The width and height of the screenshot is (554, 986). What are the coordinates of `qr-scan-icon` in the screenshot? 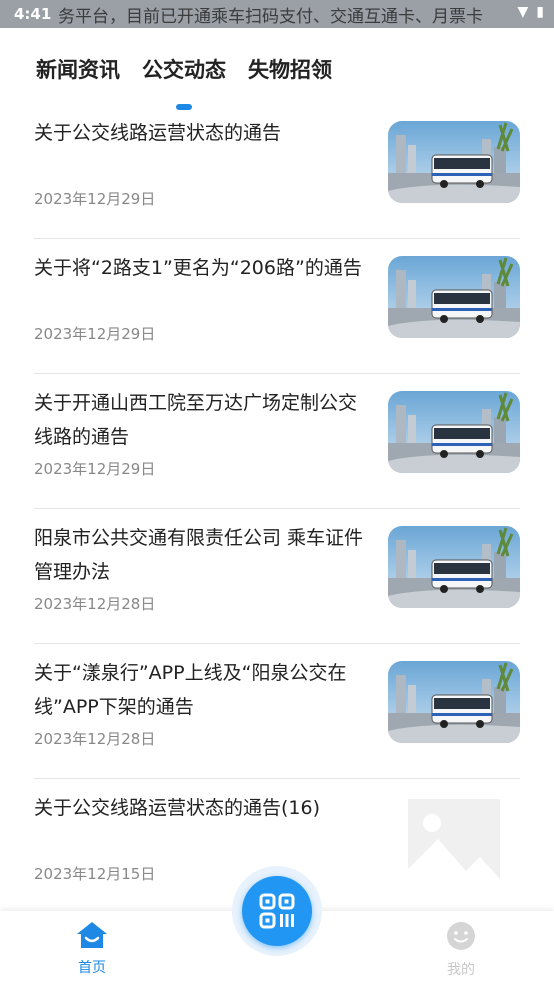 It's located at (277, 911).